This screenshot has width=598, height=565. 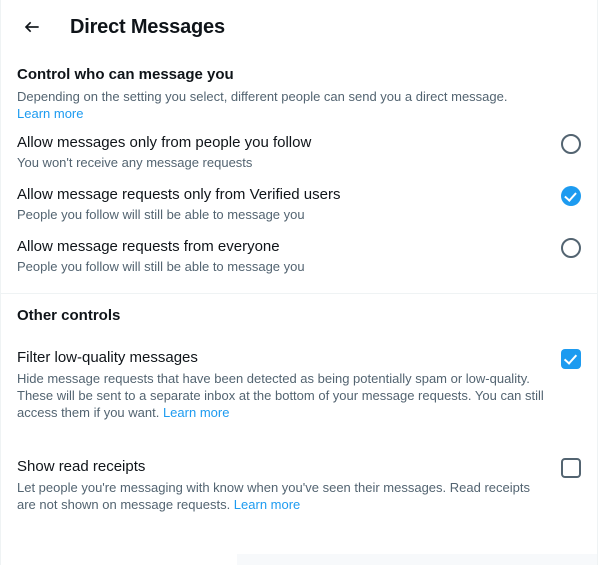 I want to click on learn-more-link-receipts: Learn more, so click(x=267, y=504).